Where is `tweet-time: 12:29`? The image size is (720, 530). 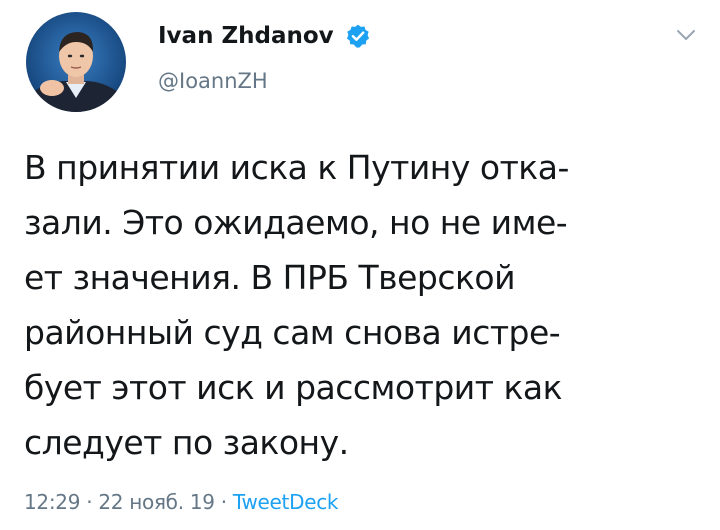 tweet-time: 12:29 is located at coordinates (52, 502).